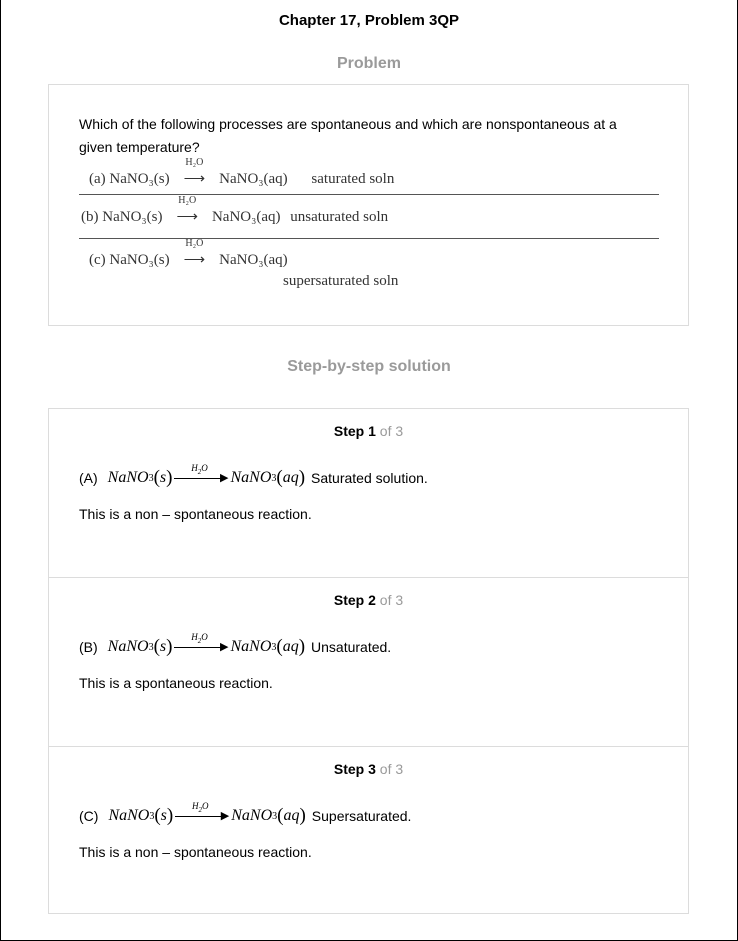 The image size is (738, 941). I want to click on step-label: (C), so click(89, 816).